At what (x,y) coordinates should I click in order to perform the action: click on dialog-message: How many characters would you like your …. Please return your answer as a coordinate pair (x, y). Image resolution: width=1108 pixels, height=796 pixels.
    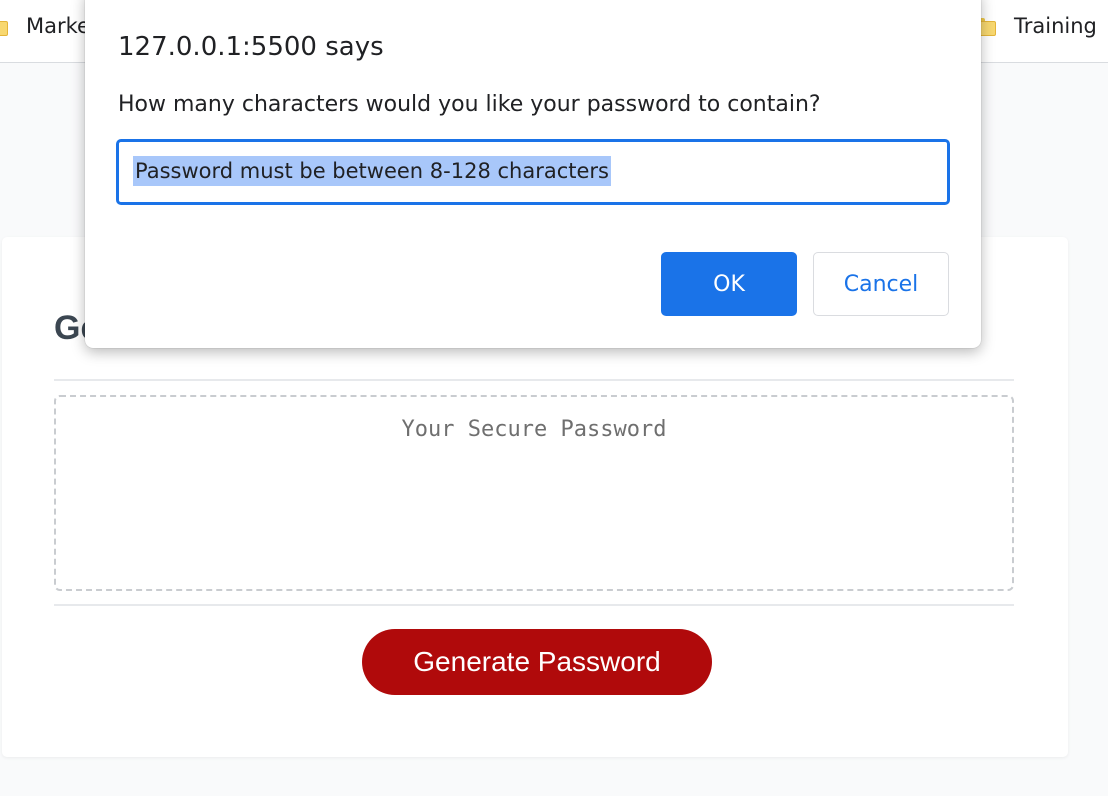
    Looking at the image, I should click on (469, 104).